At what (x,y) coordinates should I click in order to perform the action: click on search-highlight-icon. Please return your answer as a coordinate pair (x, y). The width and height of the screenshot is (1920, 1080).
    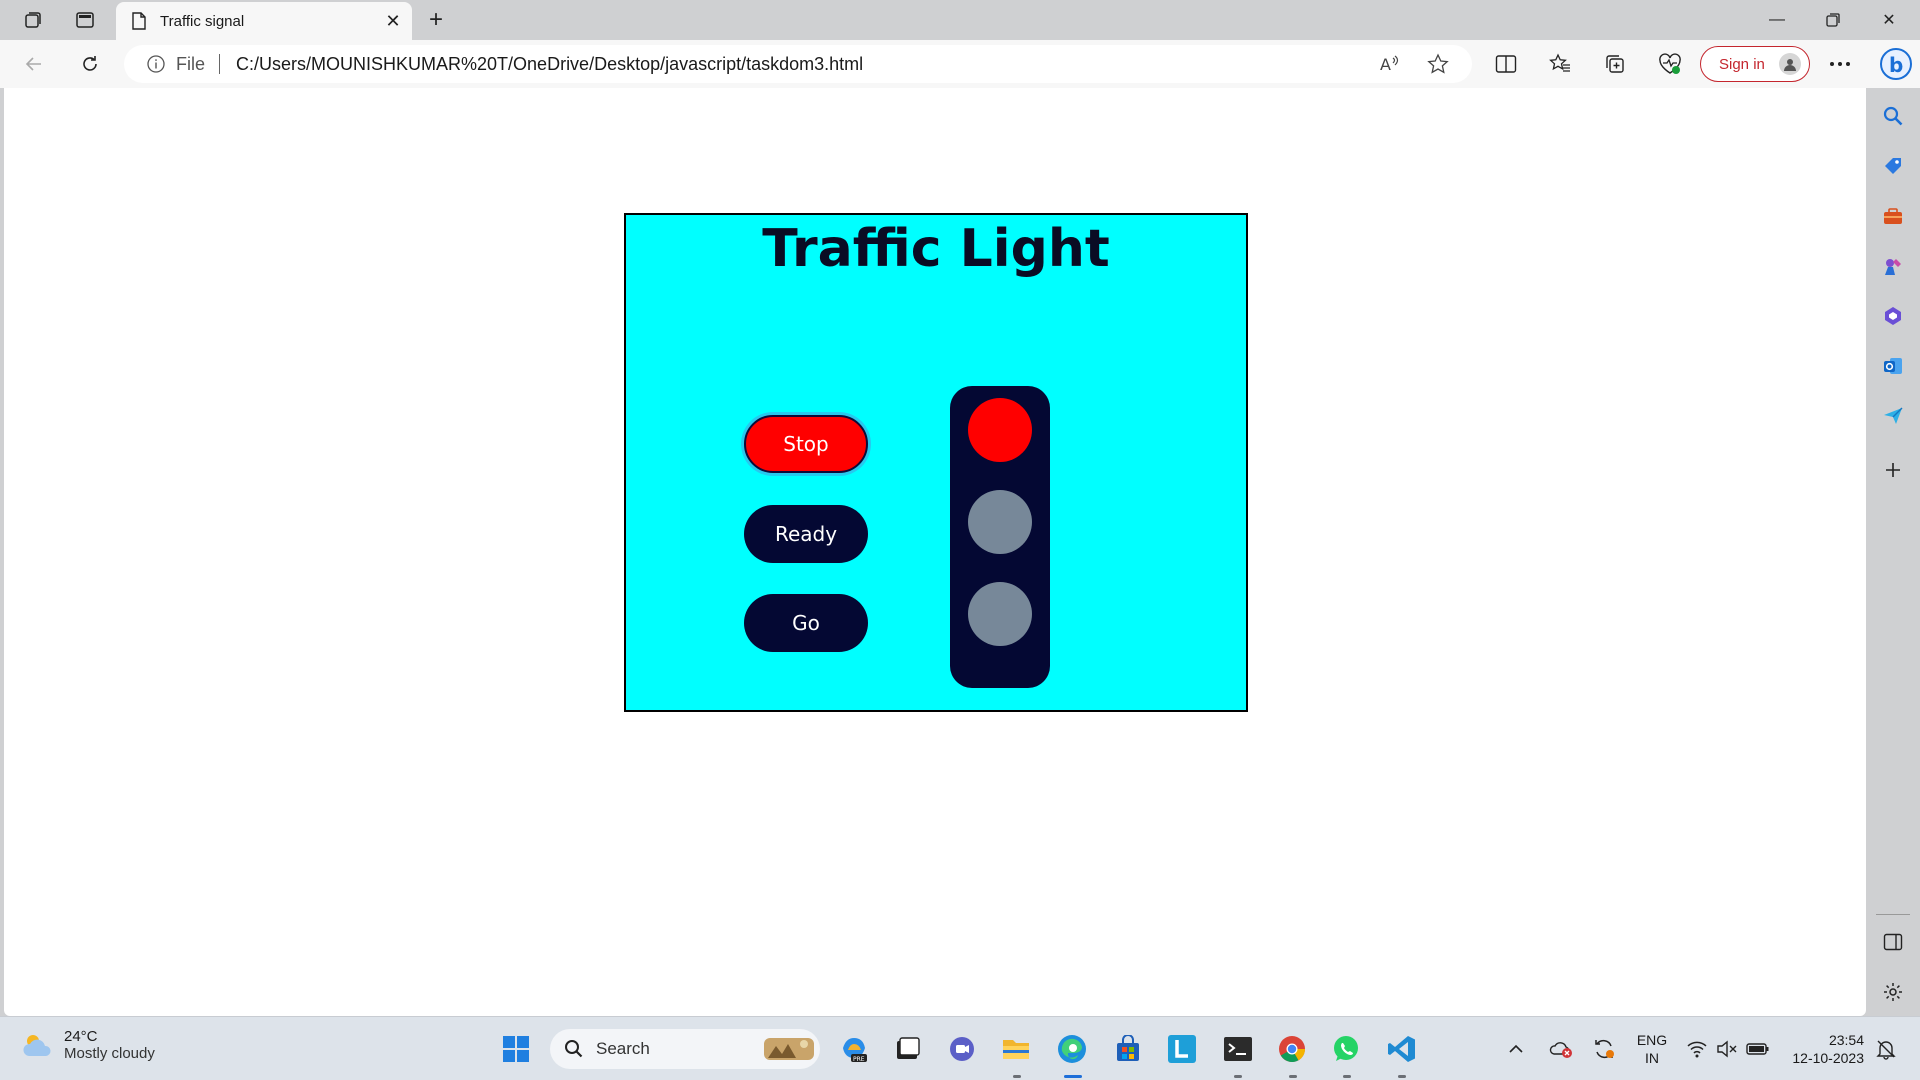
    Looking at the image, I should click on (789, 1049).